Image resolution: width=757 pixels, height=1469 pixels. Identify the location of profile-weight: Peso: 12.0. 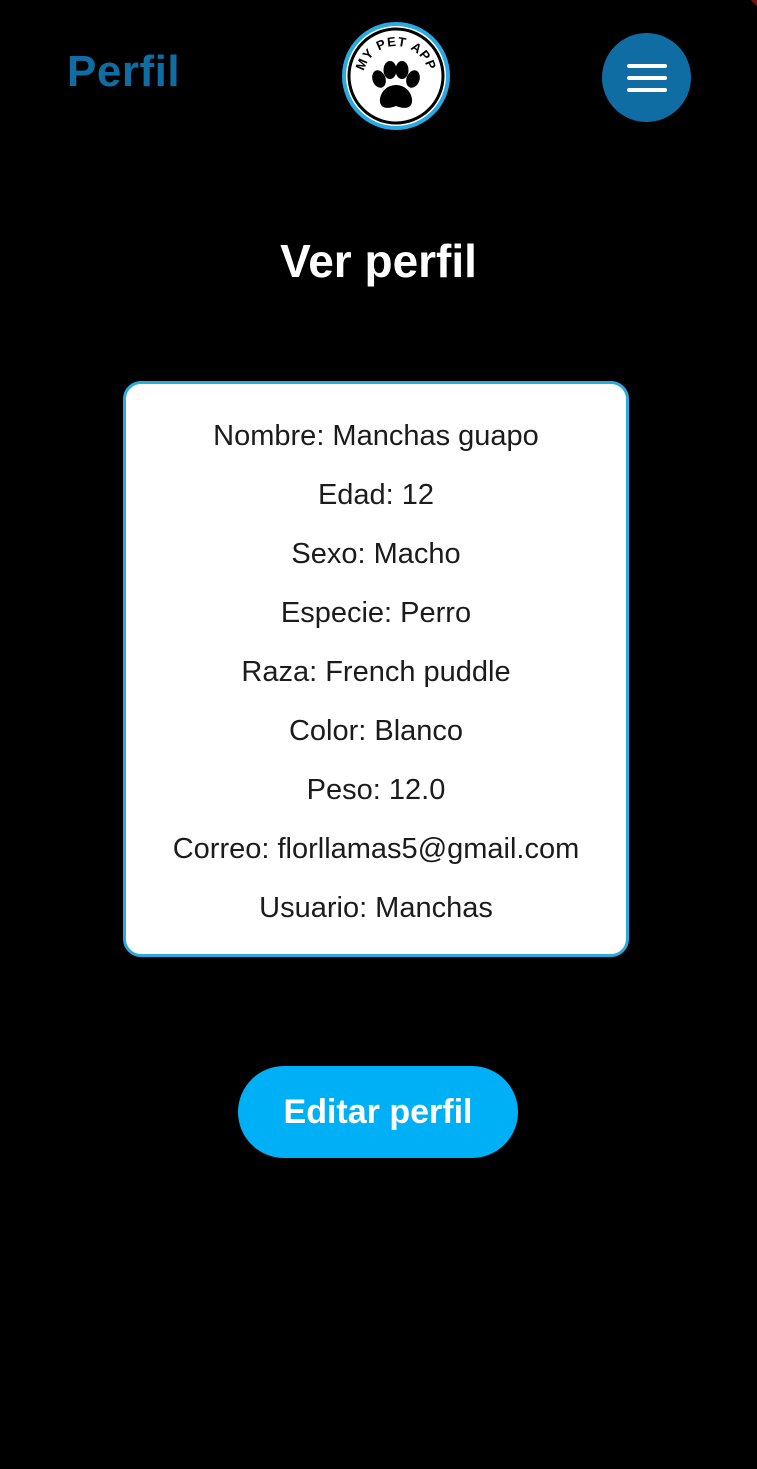
(376, 790).